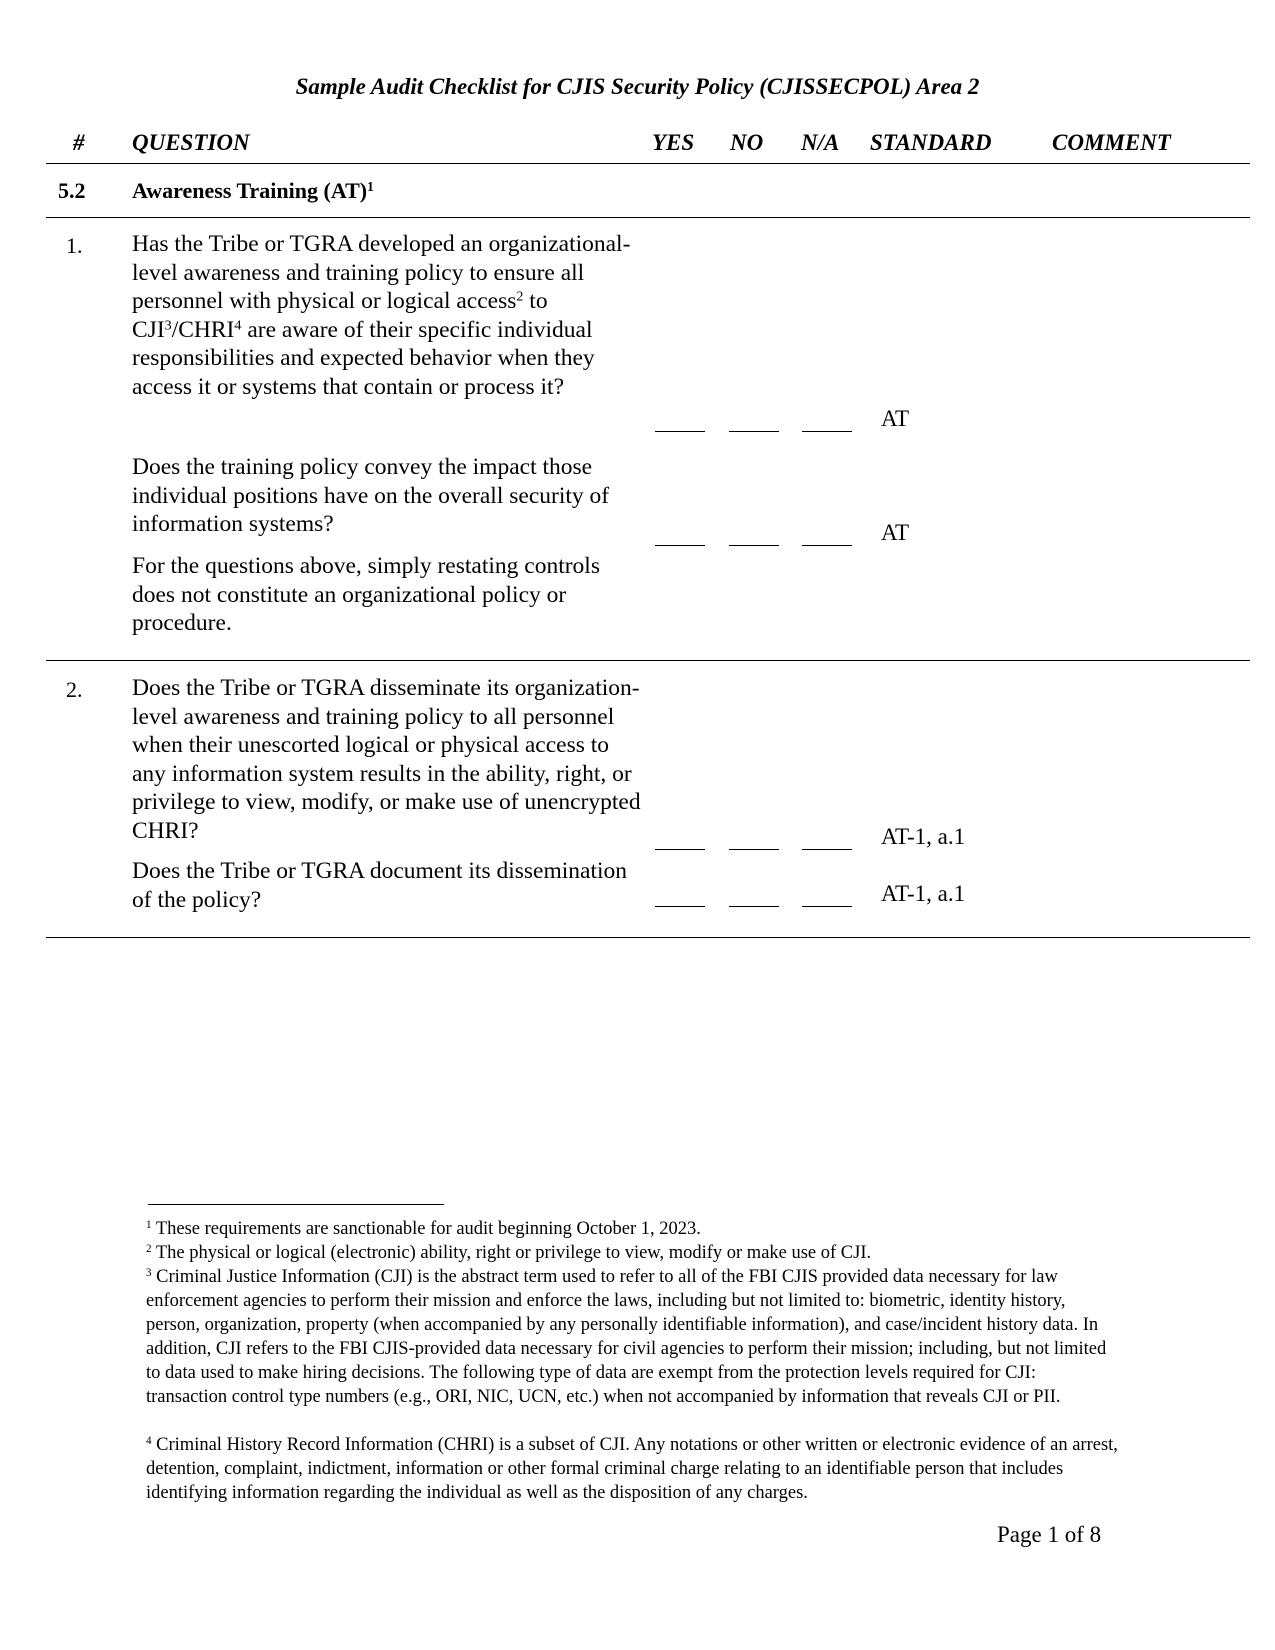 Image resolution: width=1275 pixels, height=1650 pixels. What do you see at coordinates (250, 190) in the screenshot?
I see `section-title-text: Awareness Training (AT)` at bounding box center [250, 190].